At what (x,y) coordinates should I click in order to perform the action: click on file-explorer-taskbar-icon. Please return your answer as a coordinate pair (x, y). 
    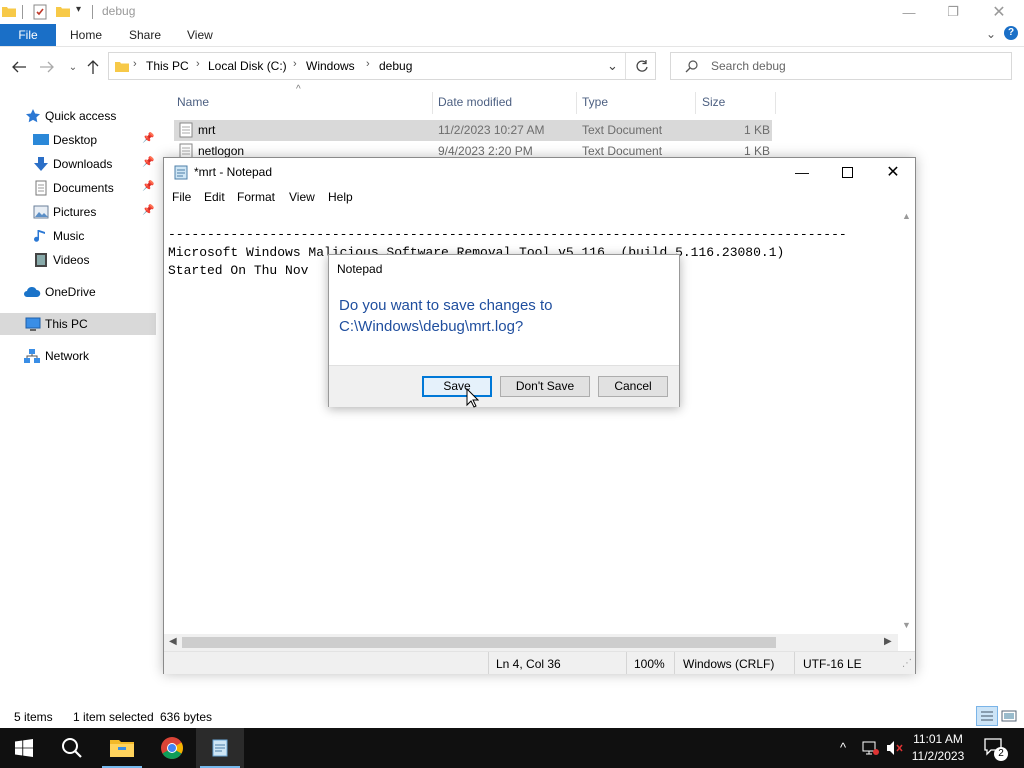
    Looking at the image, I should click on (122, 748).